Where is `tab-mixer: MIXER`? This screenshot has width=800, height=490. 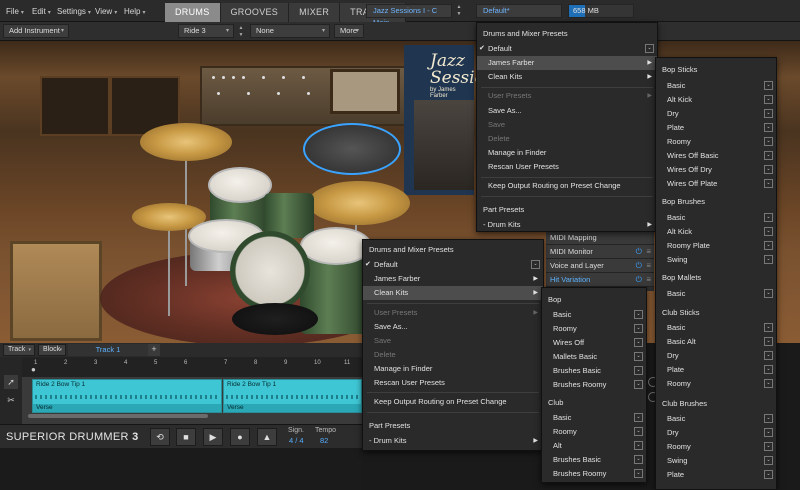
tab-mixer: MIXER is located at coordinates (315, 12).